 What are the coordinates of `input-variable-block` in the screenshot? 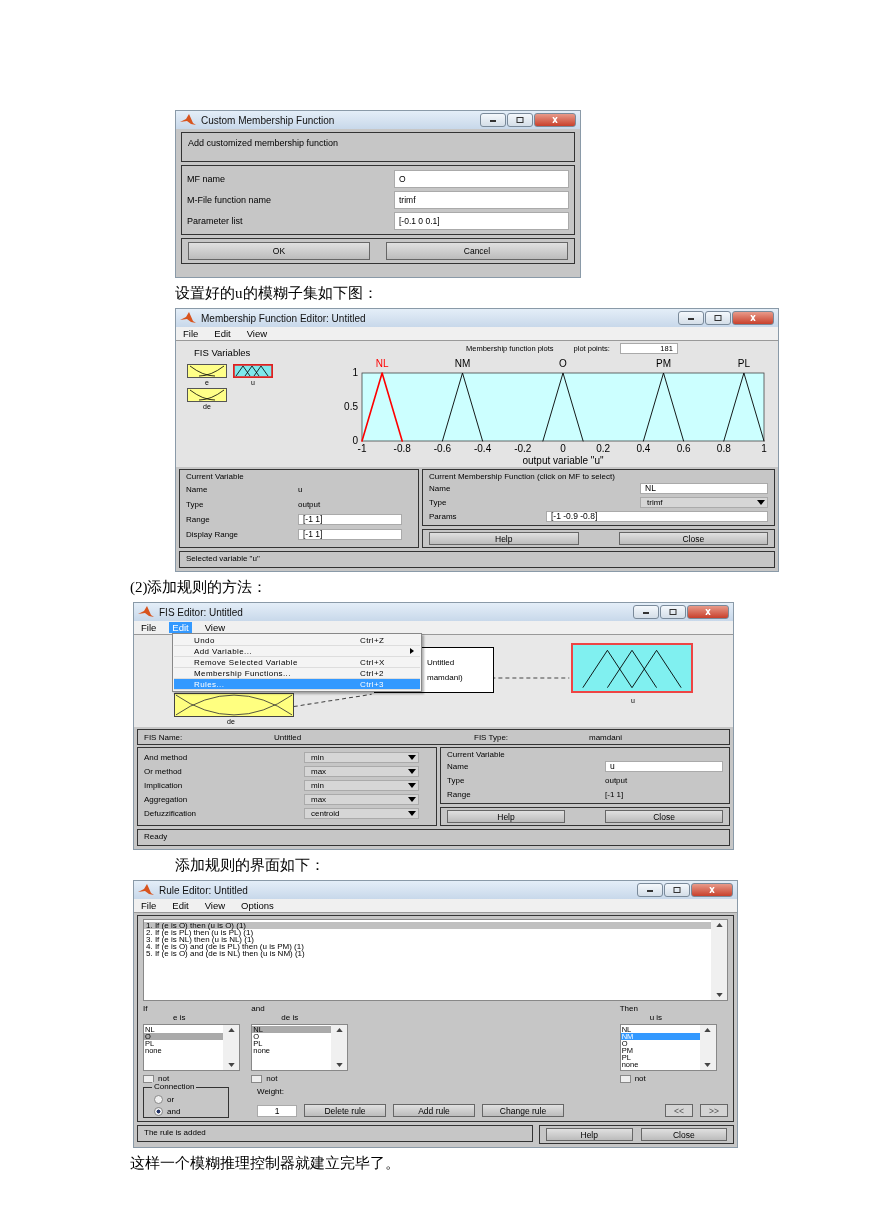 It's located at (234, 705).